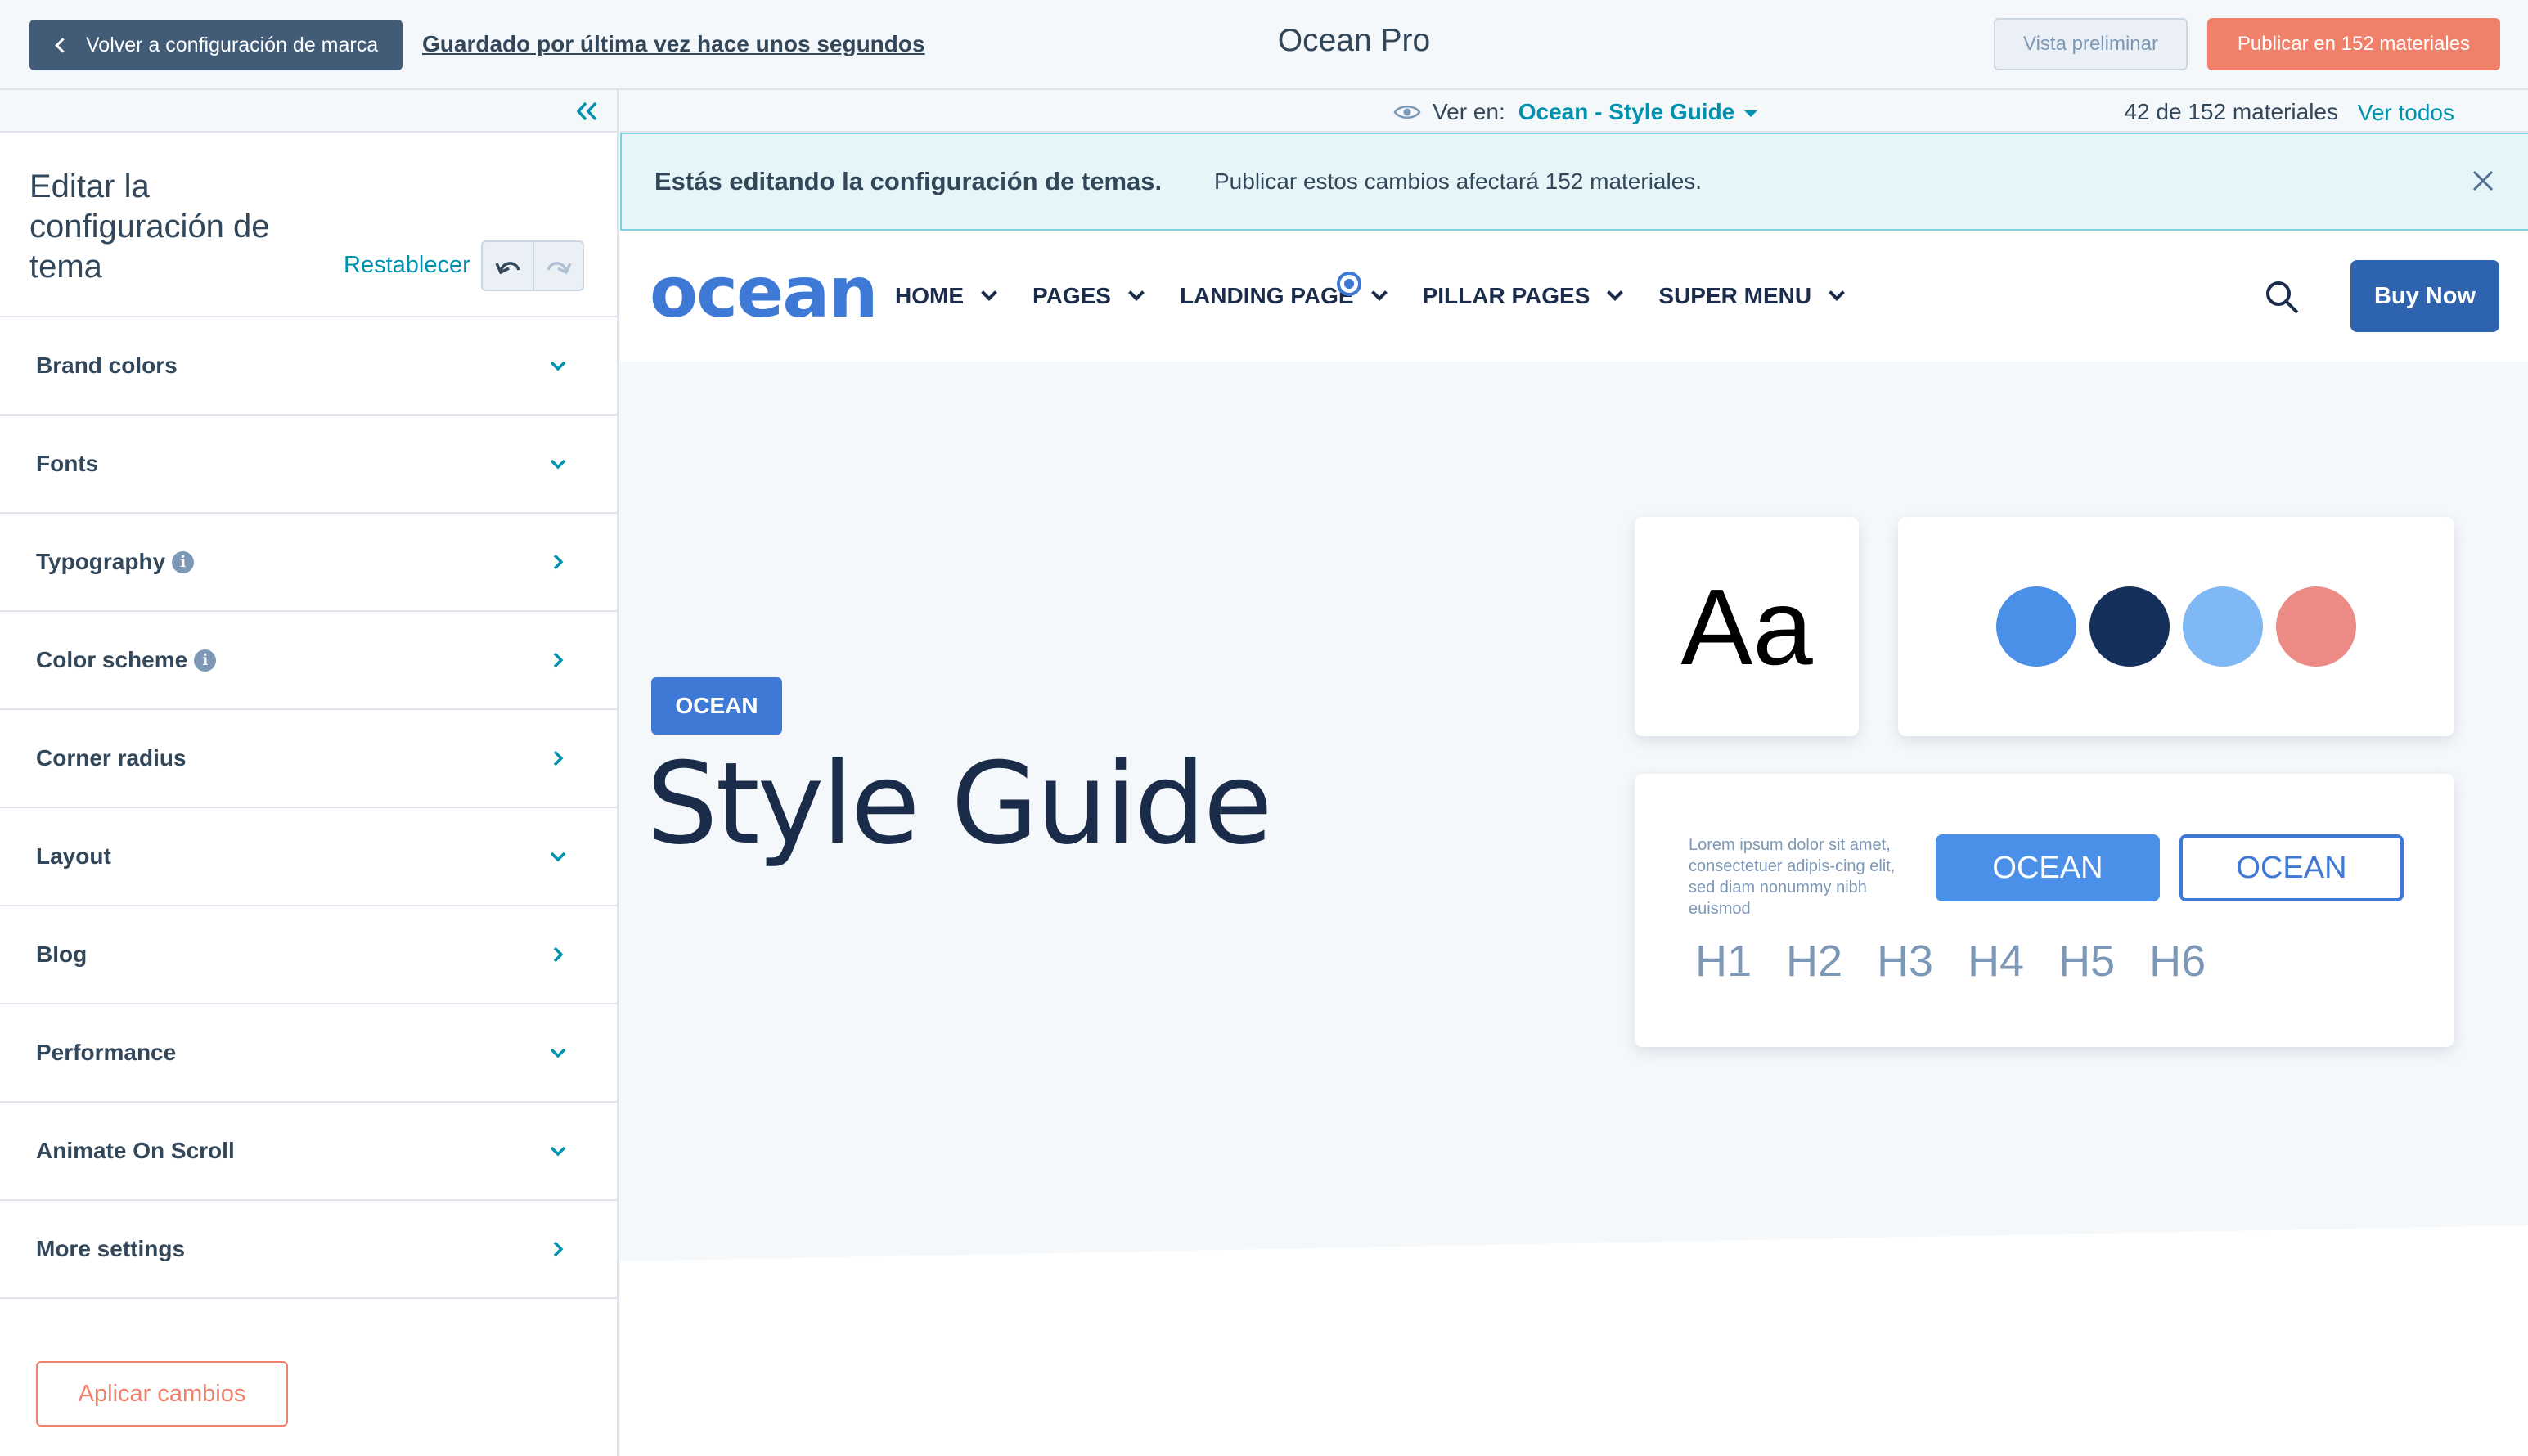 The width and height of the screenshot is (2528, 1456). What do you see at coordinates (959, 804) in the screenshot?
I see `hero-title: Style Guide` at bounding box center [959, 804].